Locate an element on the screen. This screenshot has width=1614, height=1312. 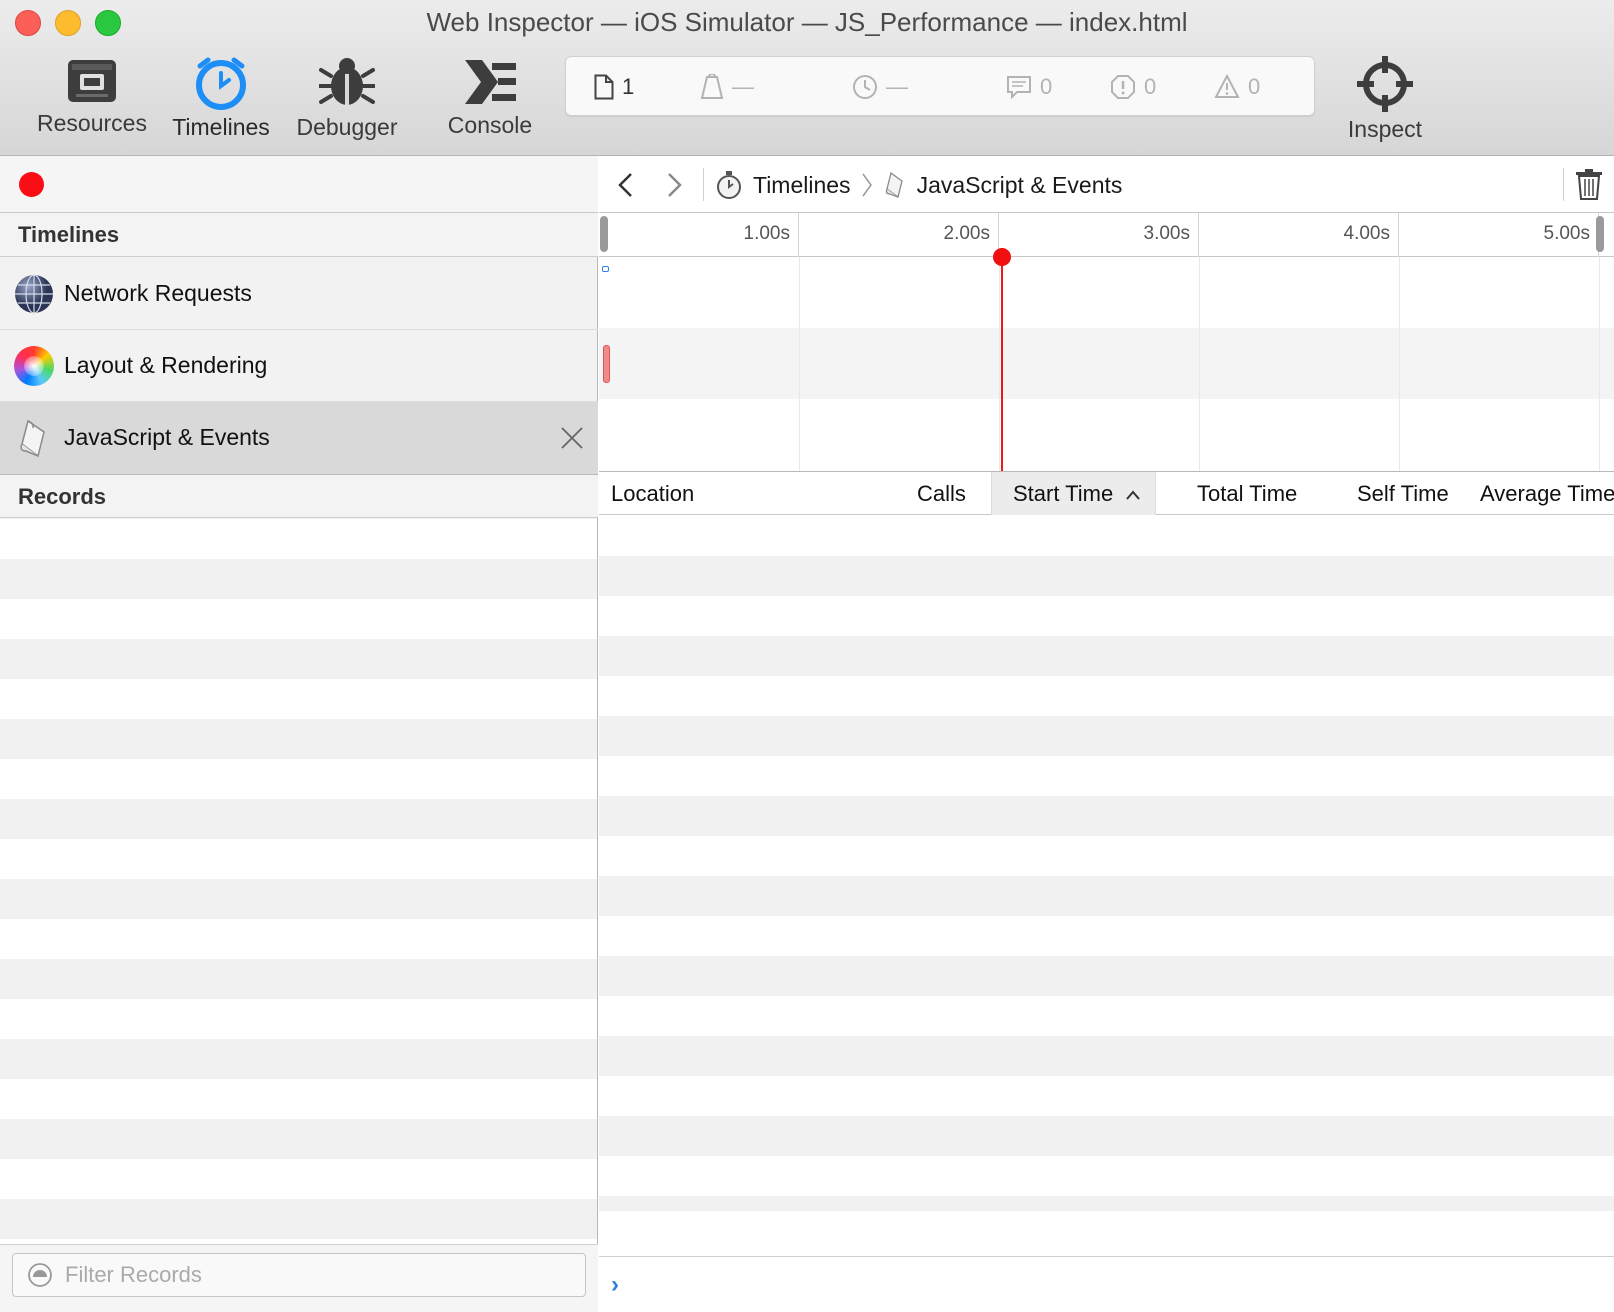
logs-value: 0 is located at coordinates (1046, 86).